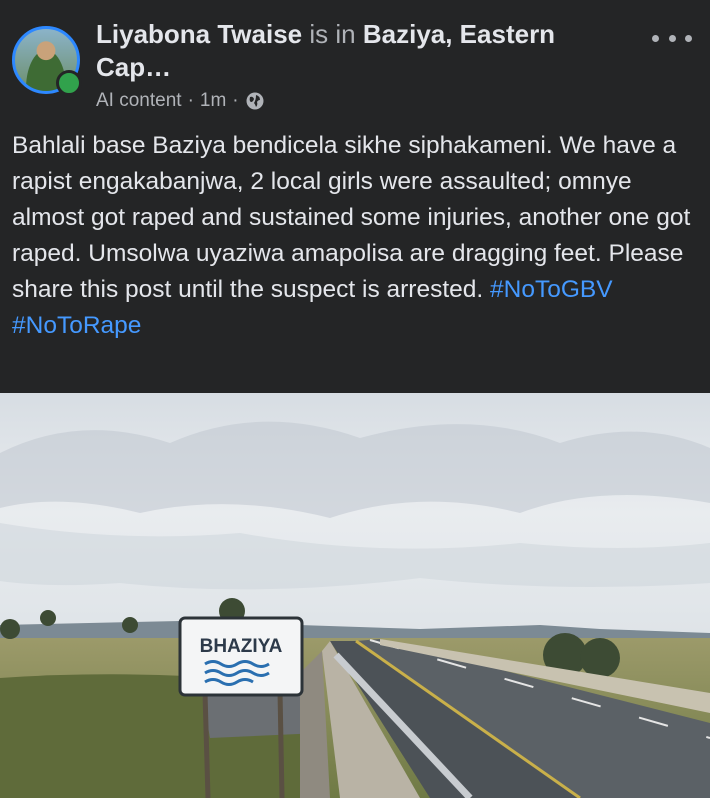  I want to click on online-status-dot, so click(69, 83).